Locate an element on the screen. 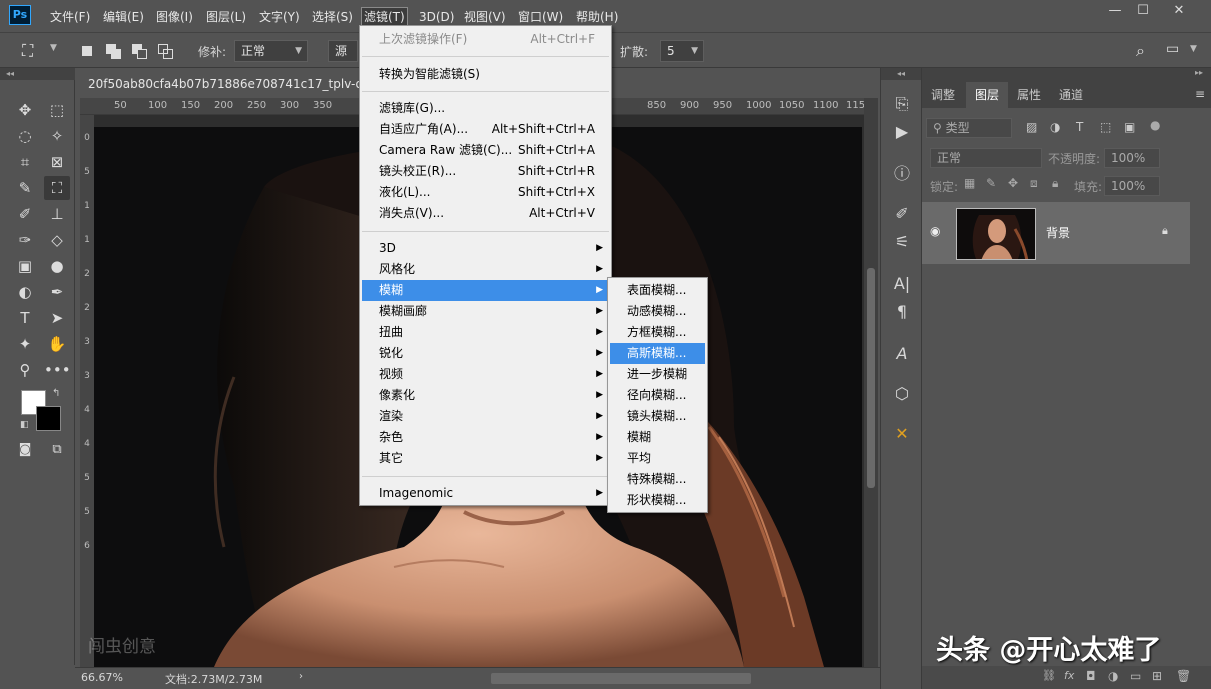 This screenshot has width=1211, height=689. submenu-item-average: 平均 is located at coordinates (657, 458).